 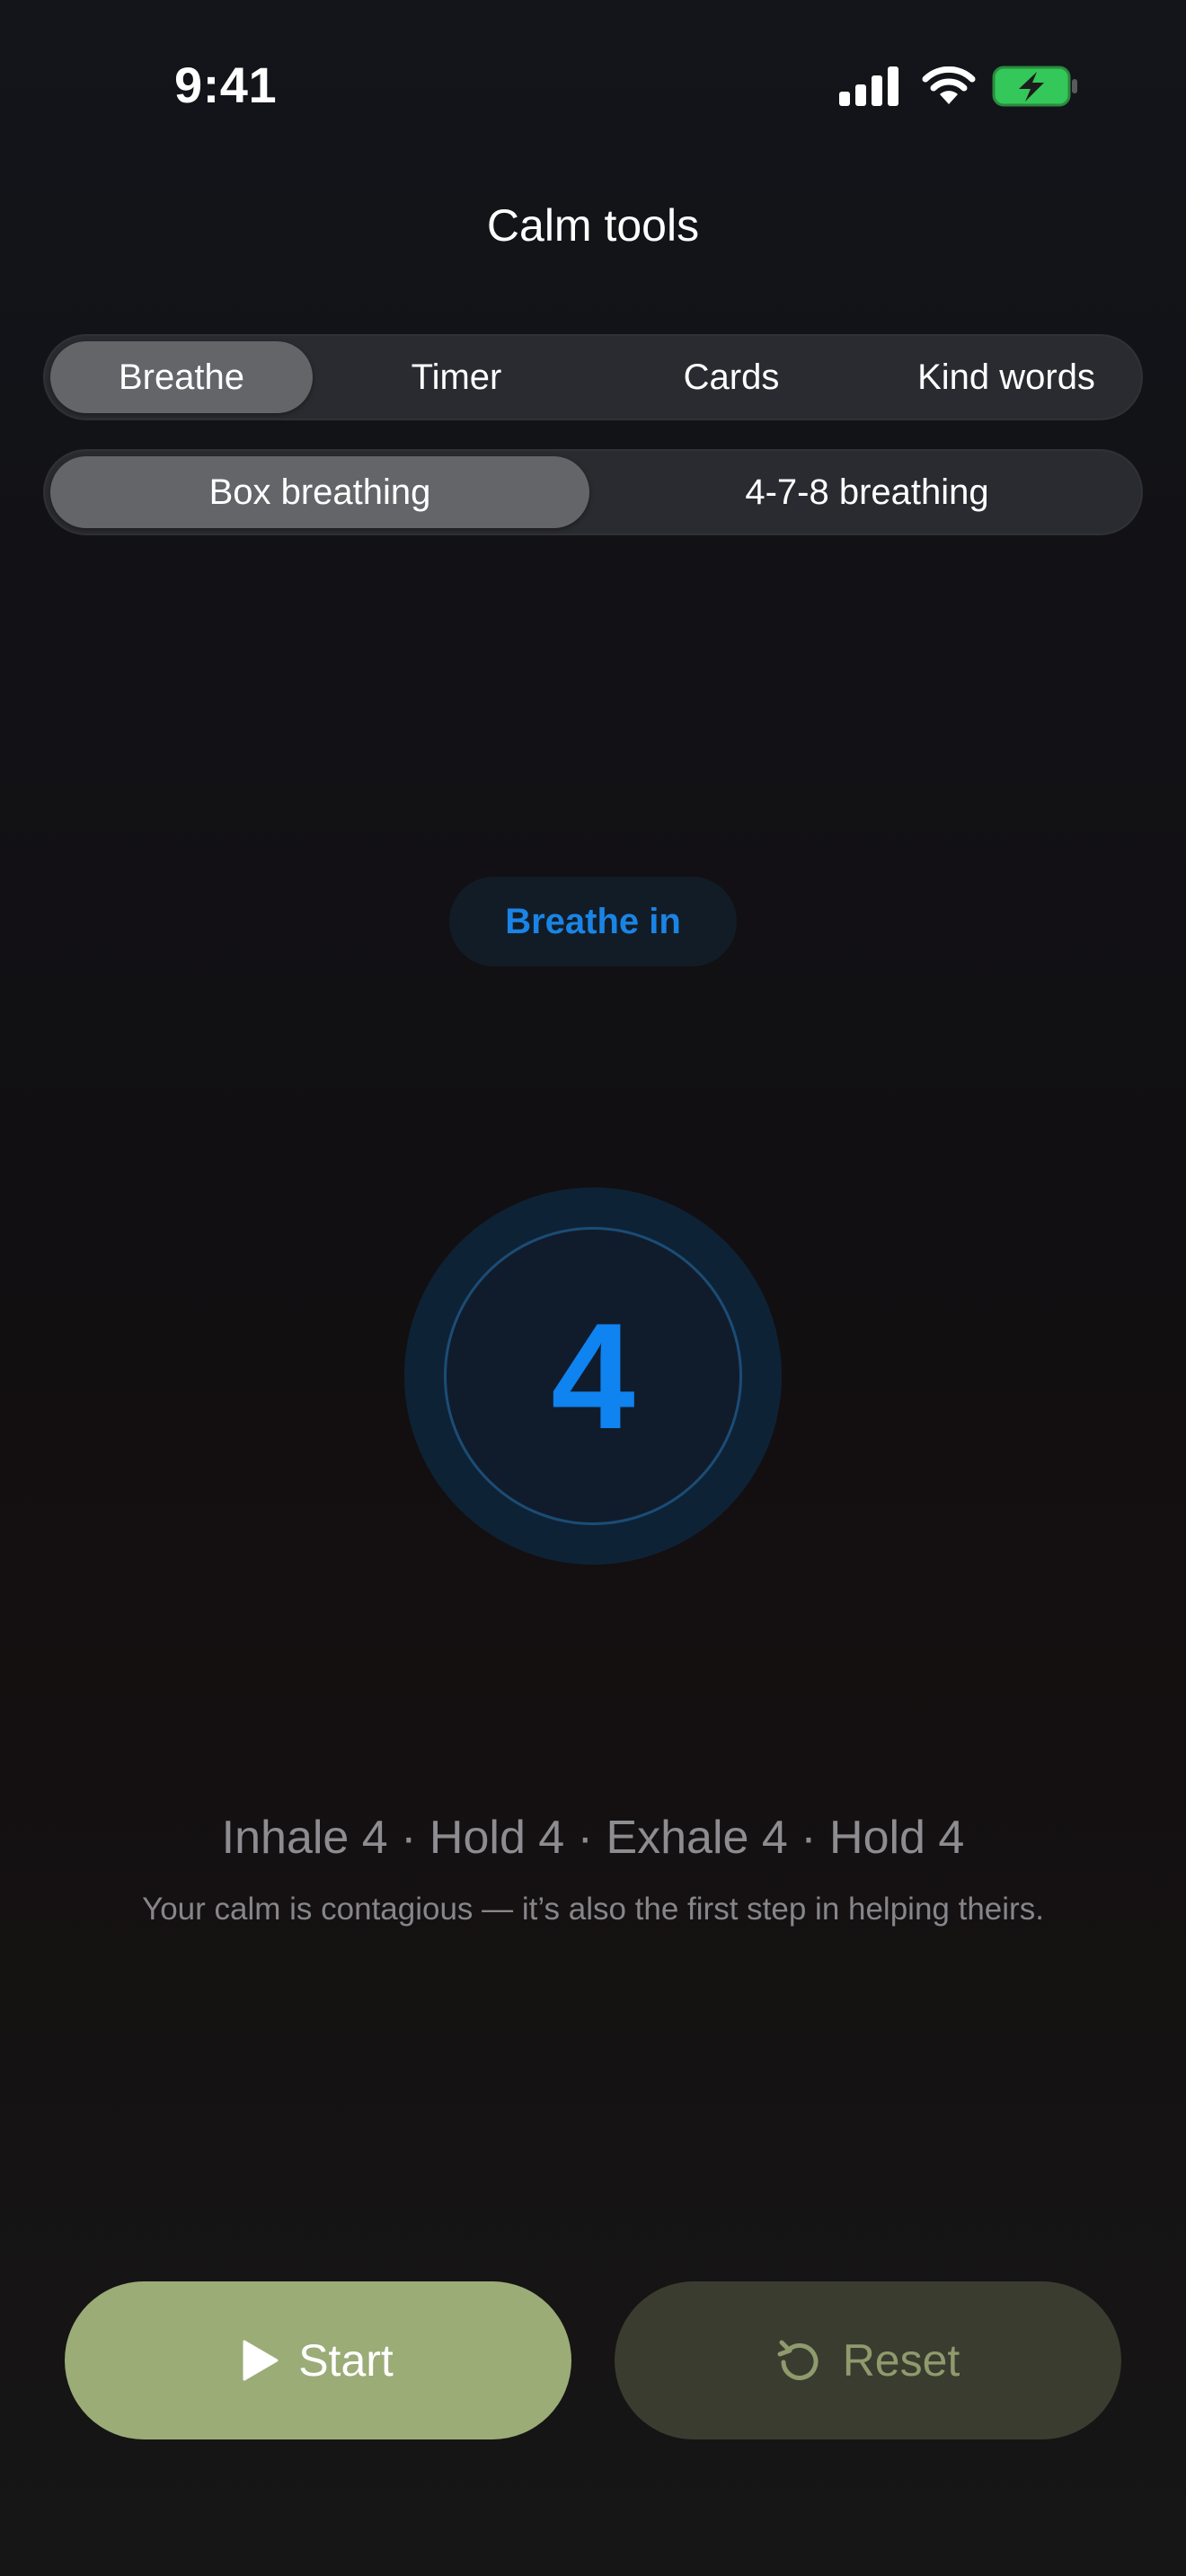 I want to click on mode-box-breathing: Box breathing, so click(x=319, y=492).